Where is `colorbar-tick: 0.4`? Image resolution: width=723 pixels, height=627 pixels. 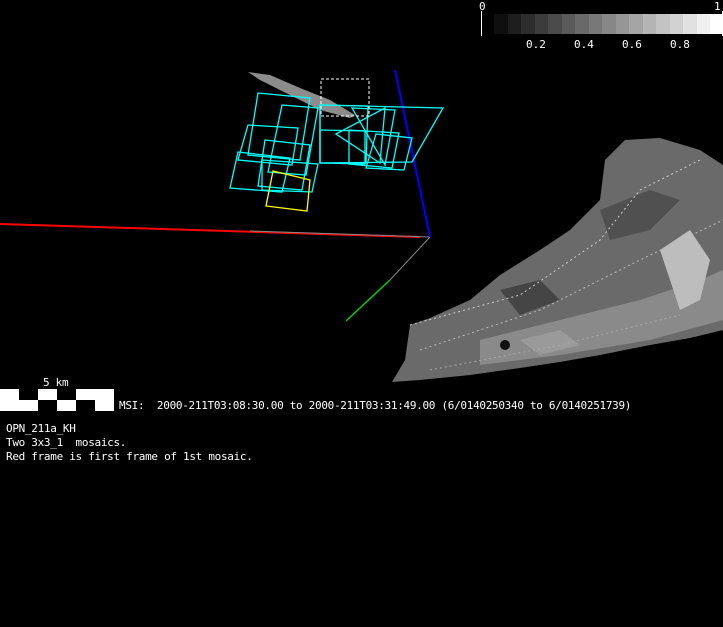
colorbar-tick: 0.4 is located at coordinates (584, 44).